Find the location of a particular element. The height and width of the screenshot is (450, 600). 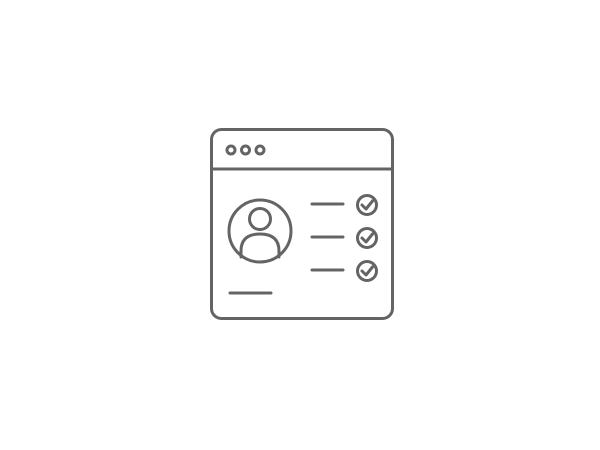

avatar-shoulders is located at coordinates (260, 245).